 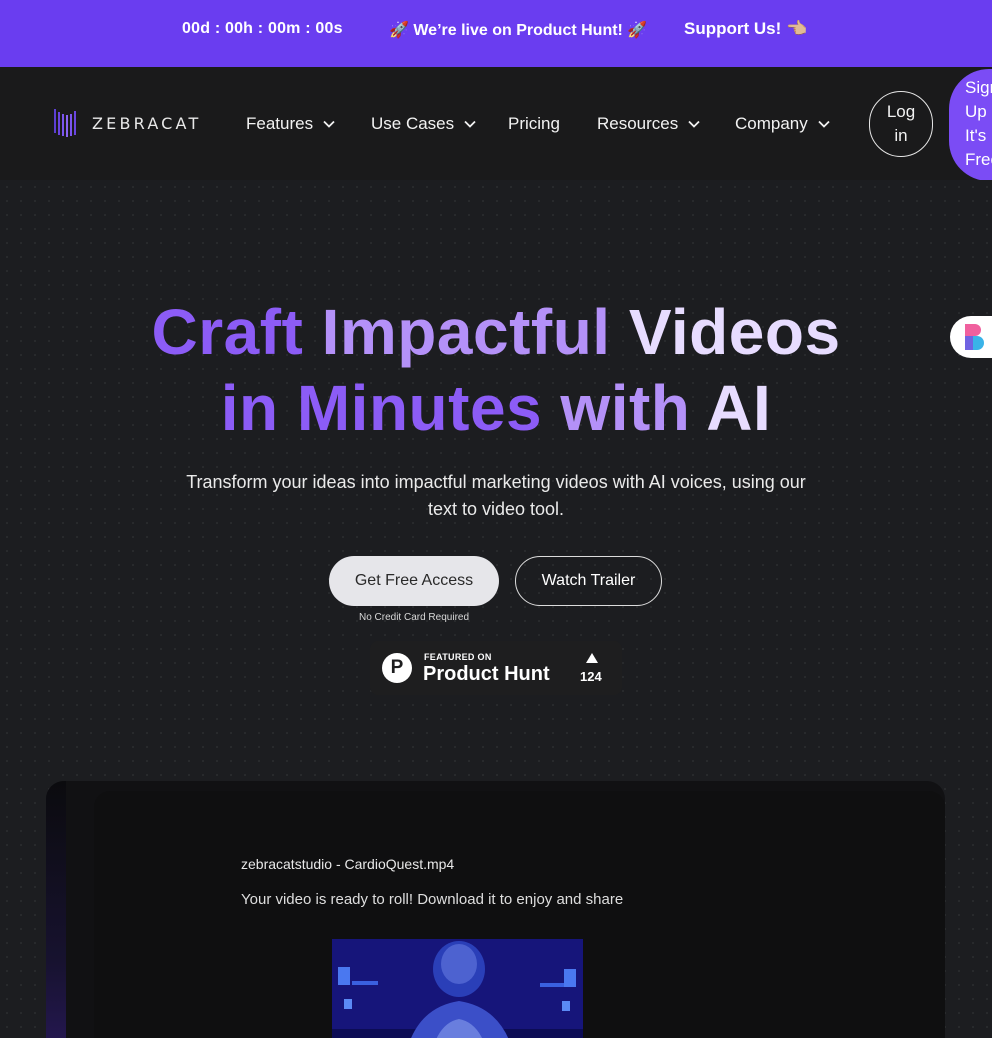 I want to click on signup-button: Sign Up It's Free, so click(x=970, y=125).